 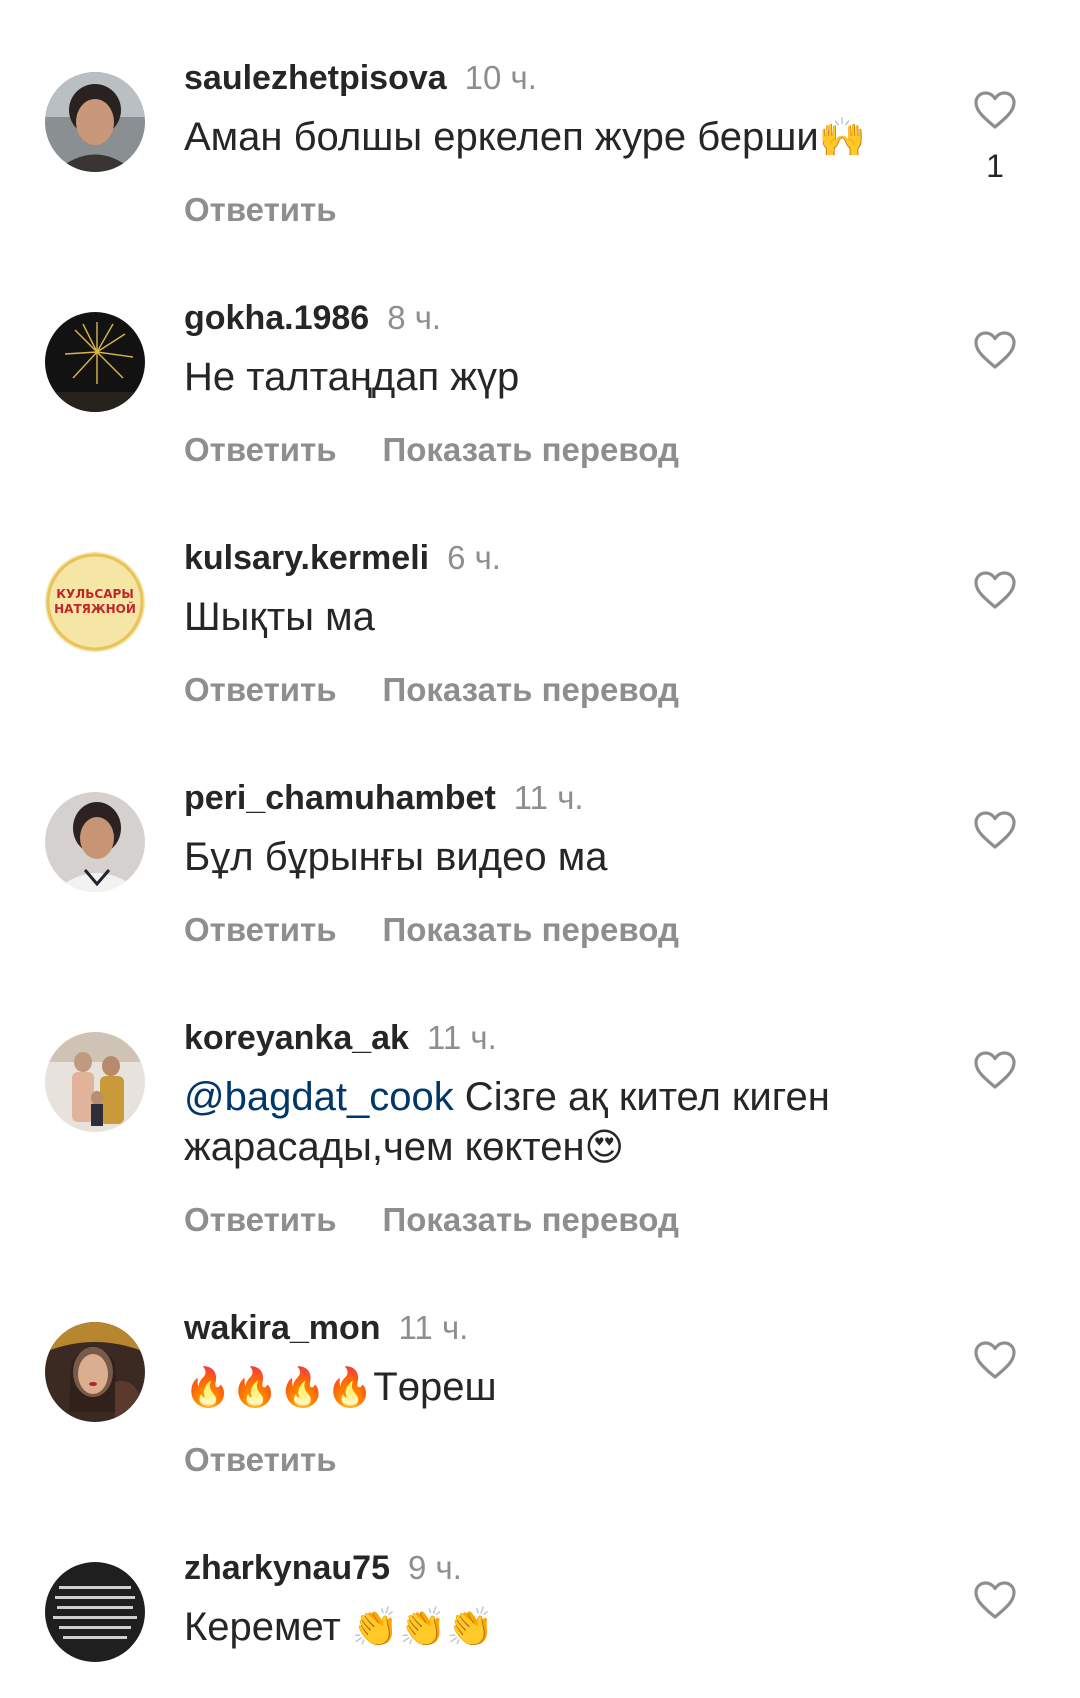 I want to click on avatar-logo-text: НАТЯЖНОЙ, so click(x=95, y=608).